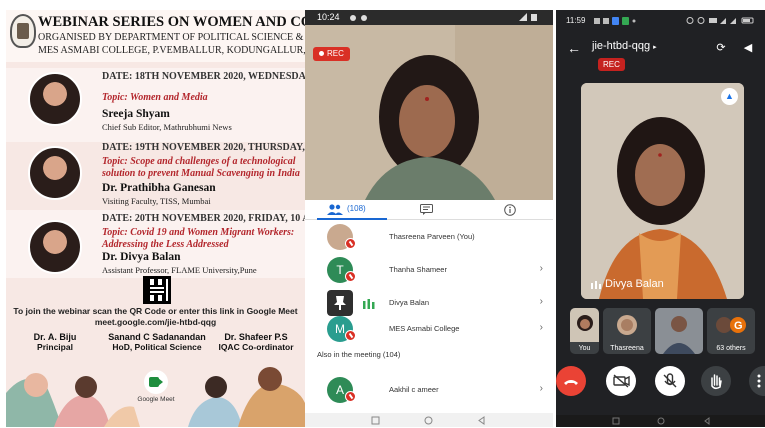 Image resolution: width=765 pixels, height=428 pixels. I want to click on participant-name: Thasreena Parveen (You), so click(432, 236).